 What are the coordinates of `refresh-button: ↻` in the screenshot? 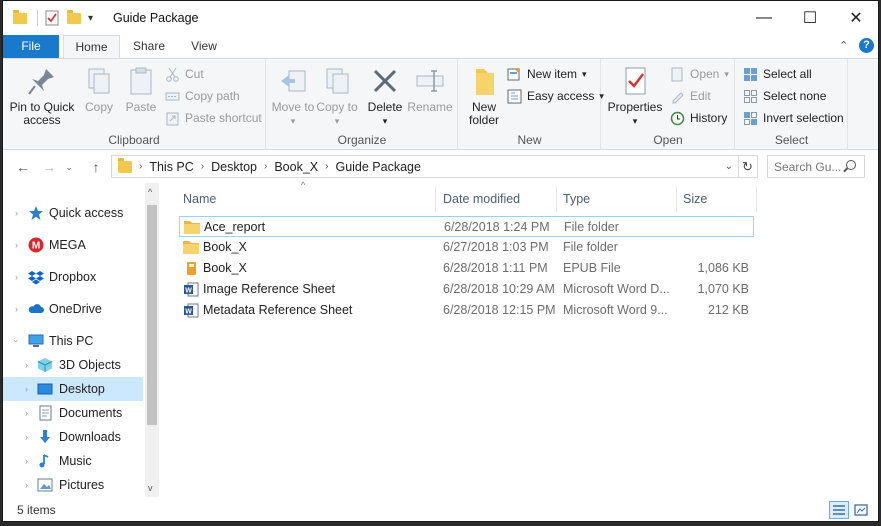 It's located at (748, 166).